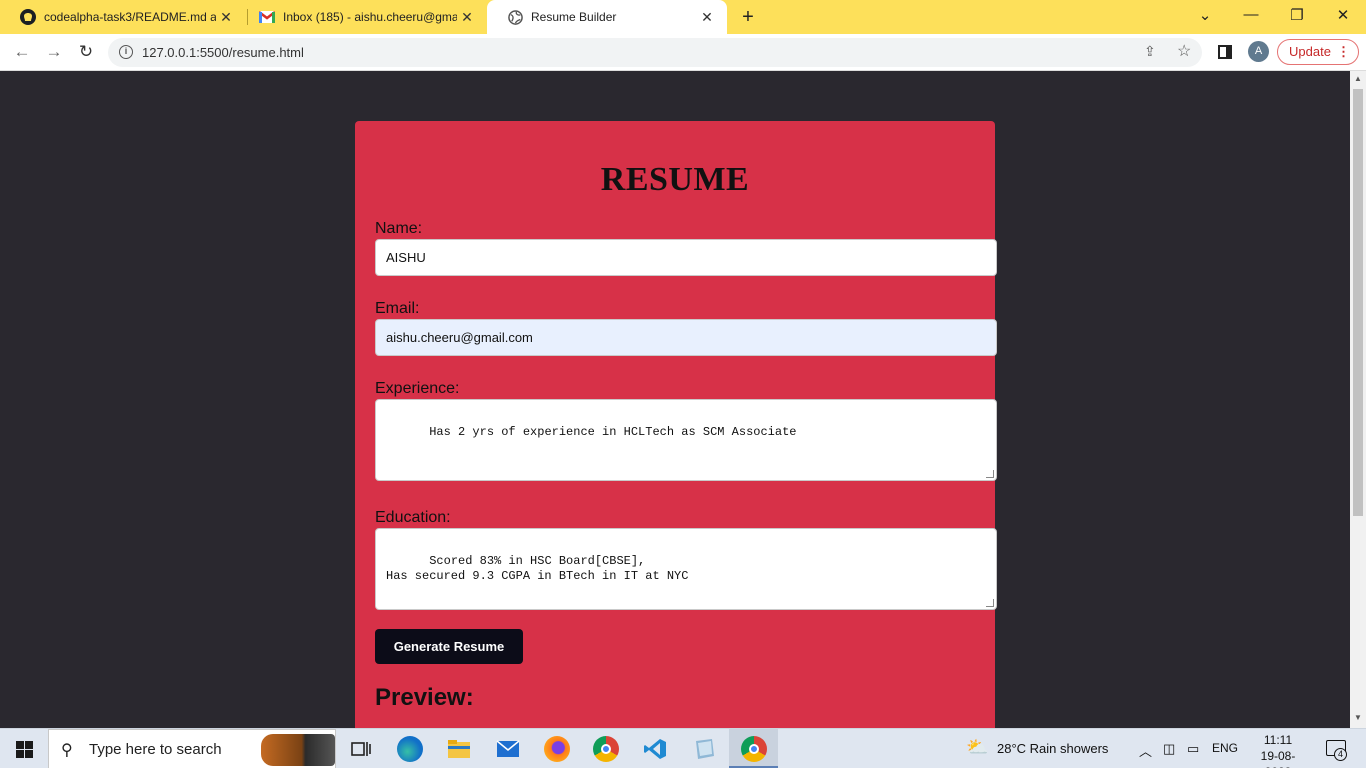 The image size is (1366, 768). Describe the element at coordinates (361, 749) in the screenshot. I see `task-view-icon` at that location.